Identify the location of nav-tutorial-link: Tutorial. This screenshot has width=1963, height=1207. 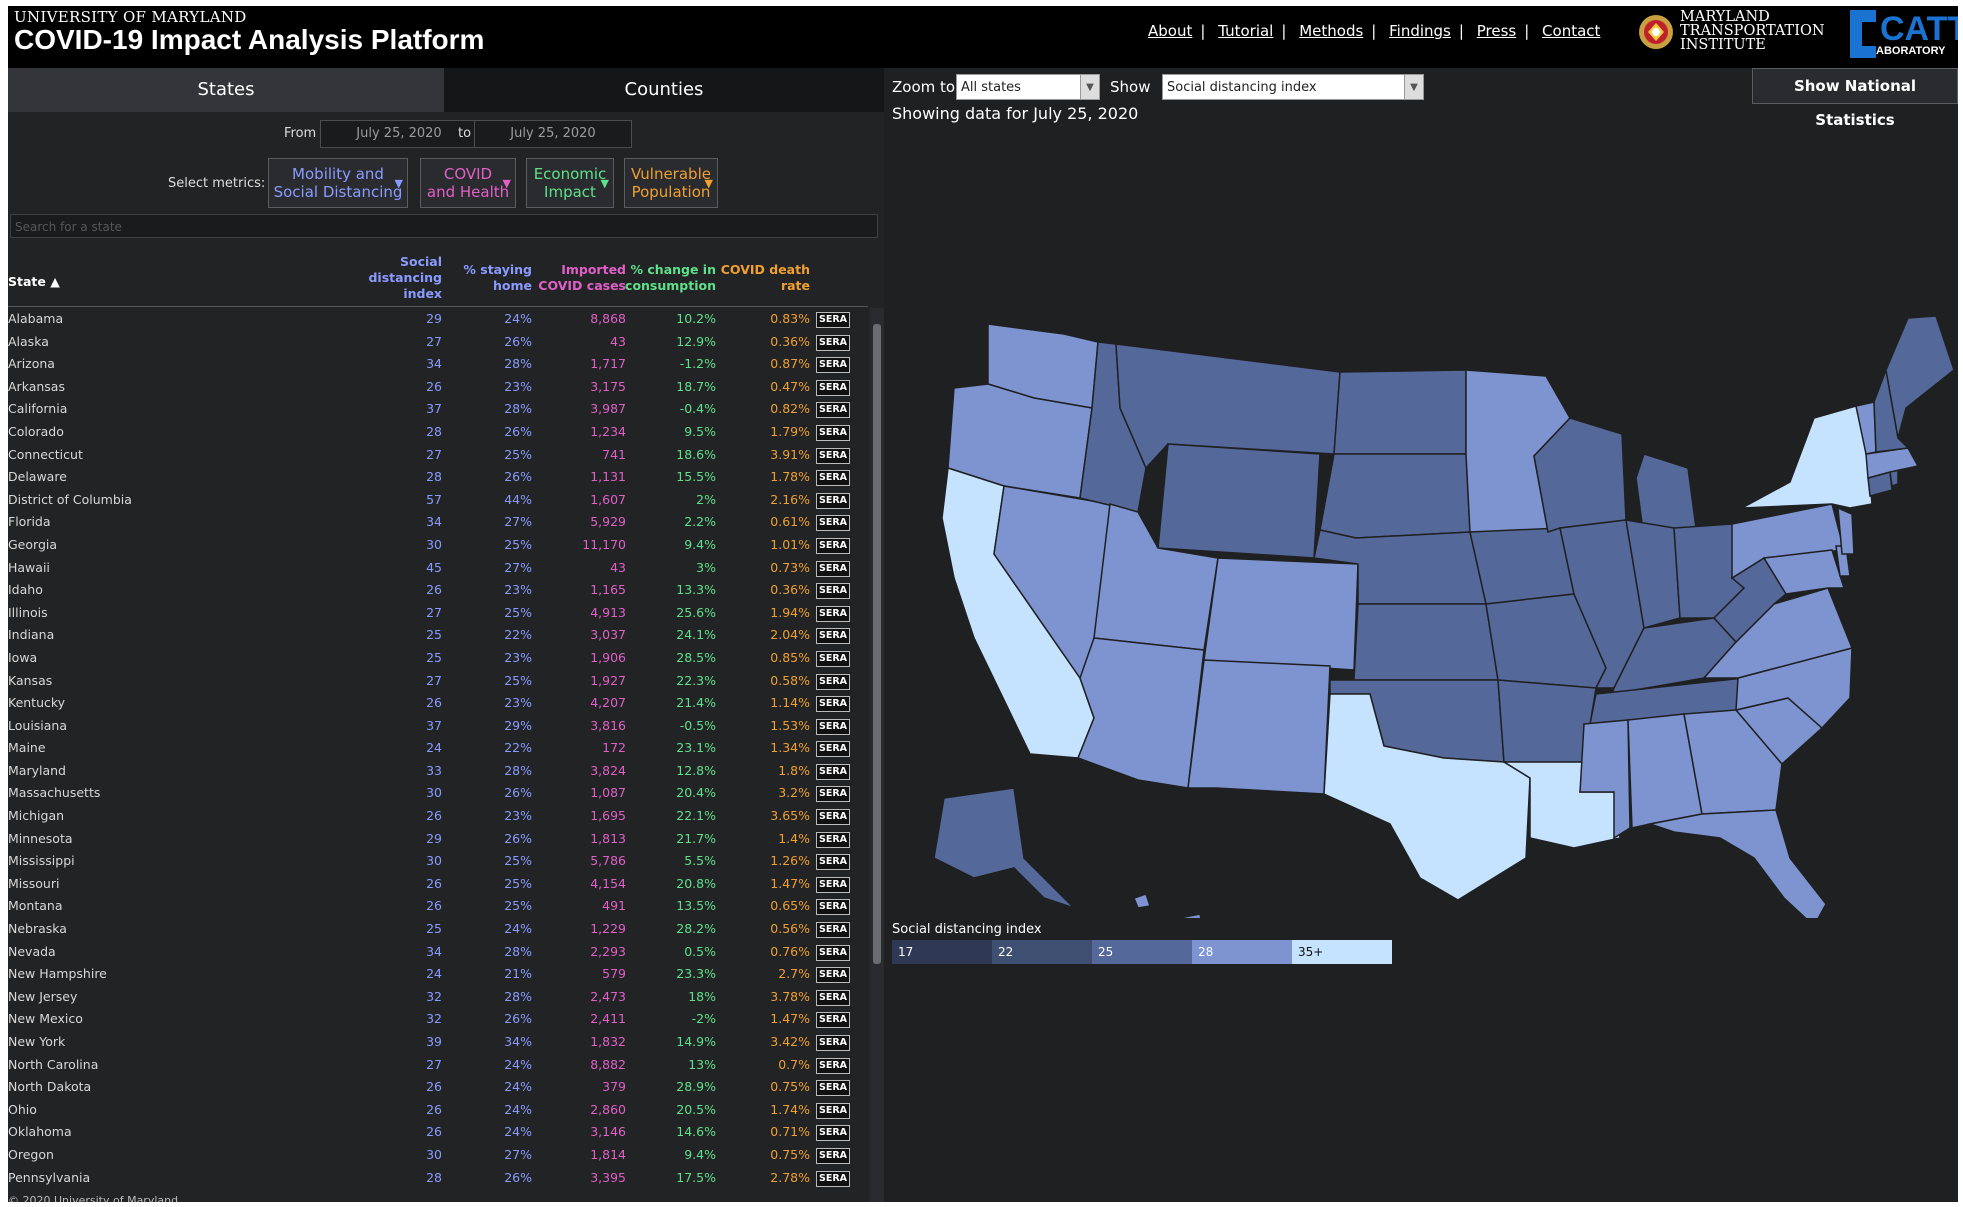
(1245, 31).